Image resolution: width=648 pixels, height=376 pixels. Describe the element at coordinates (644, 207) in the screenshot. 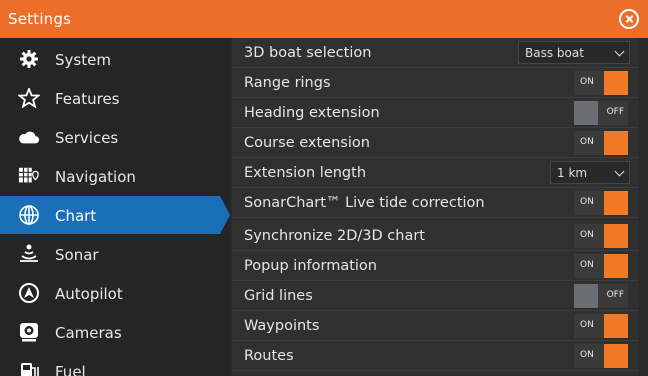

I see `scrollbar` at that location.